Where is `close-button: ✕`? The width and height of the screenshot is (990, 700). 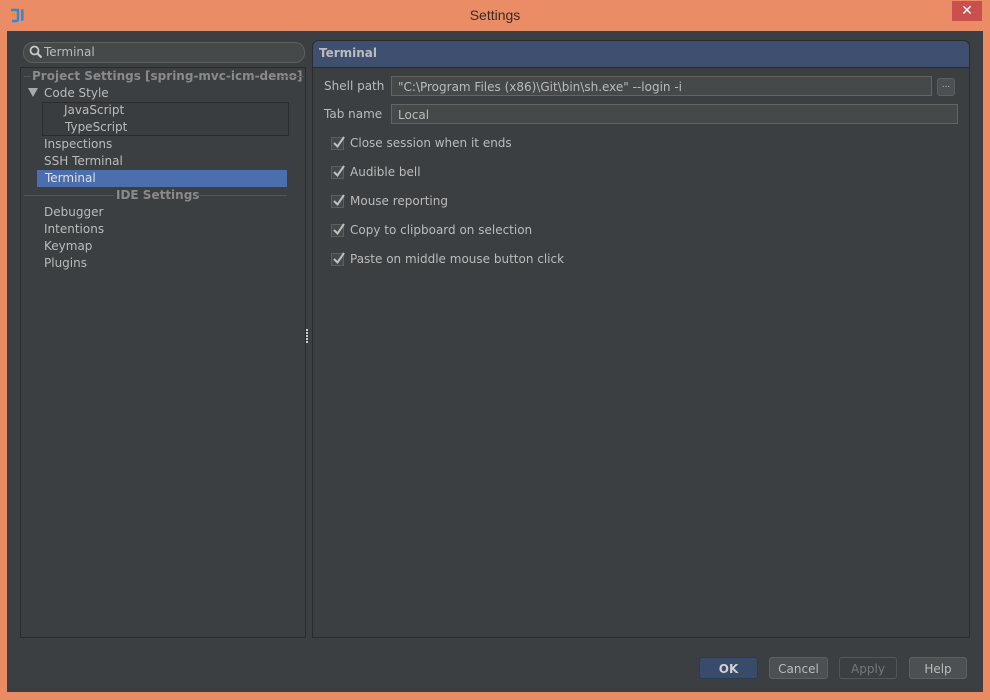
close-button: ✕ is located at coordinates (967, 11).